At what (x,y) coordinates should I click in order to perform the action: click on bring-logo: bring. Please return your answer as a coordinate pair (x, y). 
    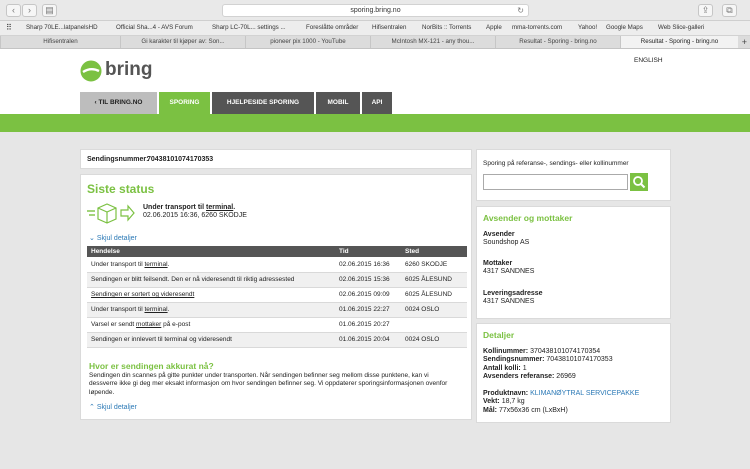
    Looking at the image, I should click on (120, 71).